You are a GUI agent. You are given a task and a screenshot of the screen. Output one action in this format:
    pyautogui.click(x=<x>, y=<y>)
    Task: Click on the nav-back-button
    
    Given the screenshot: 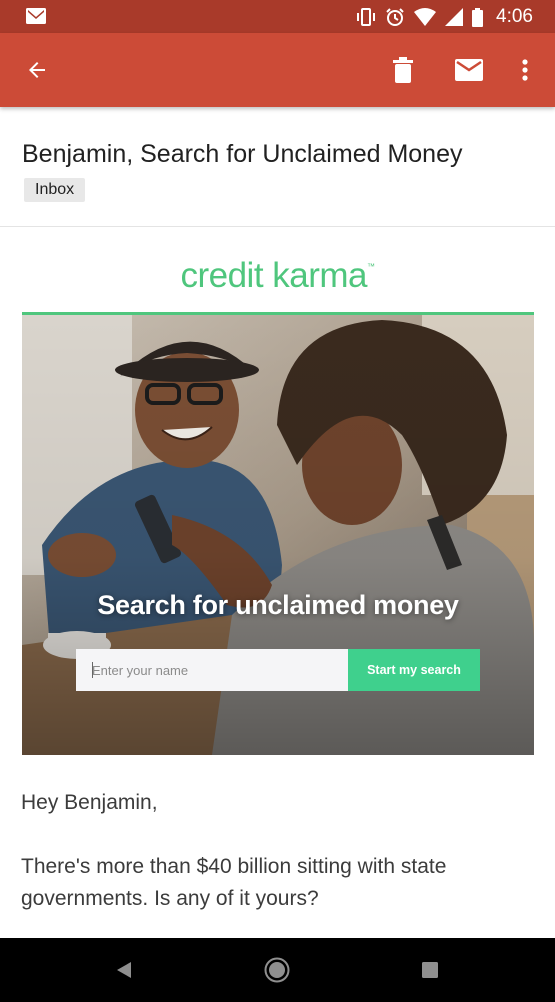 What is the action you would take?
    pyautogui.click(x=124, y=970)
    